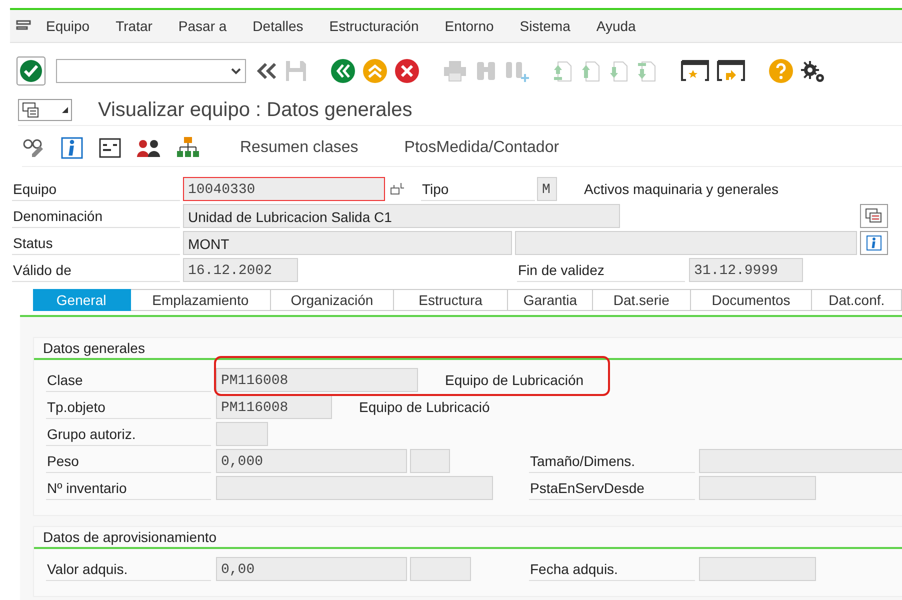 The height and width of the screenshot is (600, 902). Describe the element at coordinates (128, 568) in the screenshot. I see `field-label: Valor adquis.` at that location.